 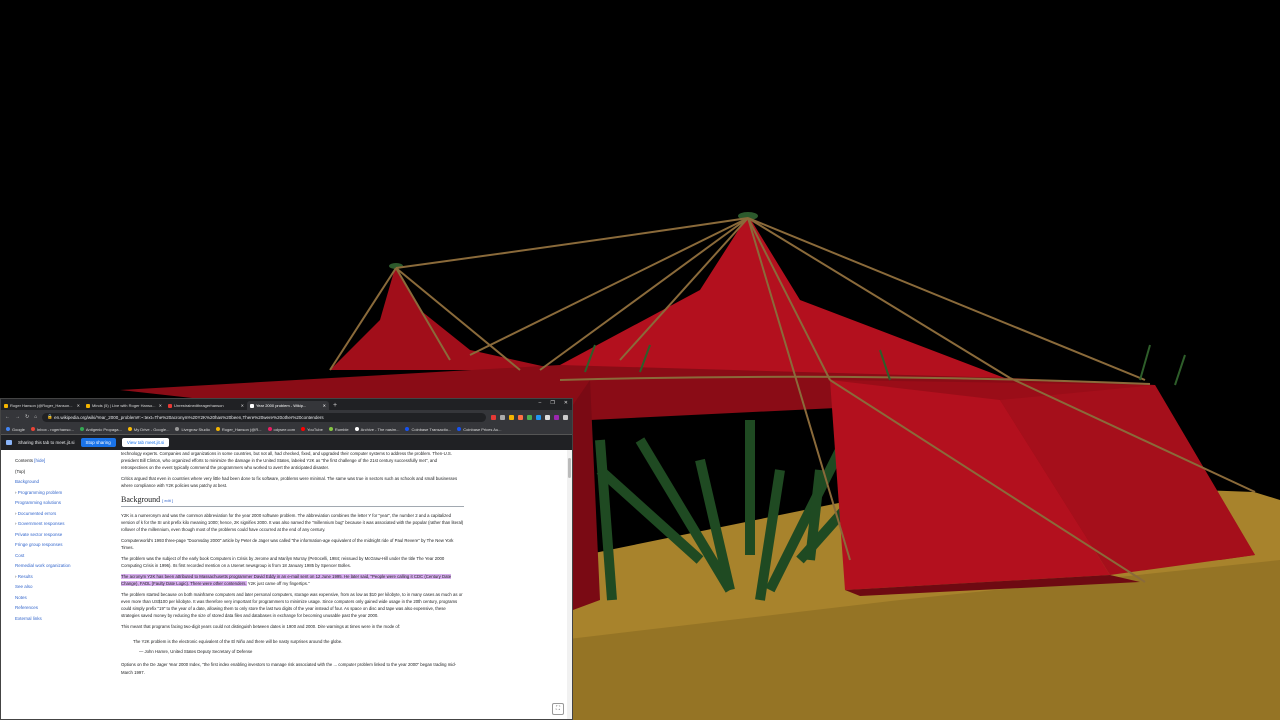 What do you see at coordinates (547, 417) in the screenshot?
I see `puzzle-icon` at bounding box center [547, 417].